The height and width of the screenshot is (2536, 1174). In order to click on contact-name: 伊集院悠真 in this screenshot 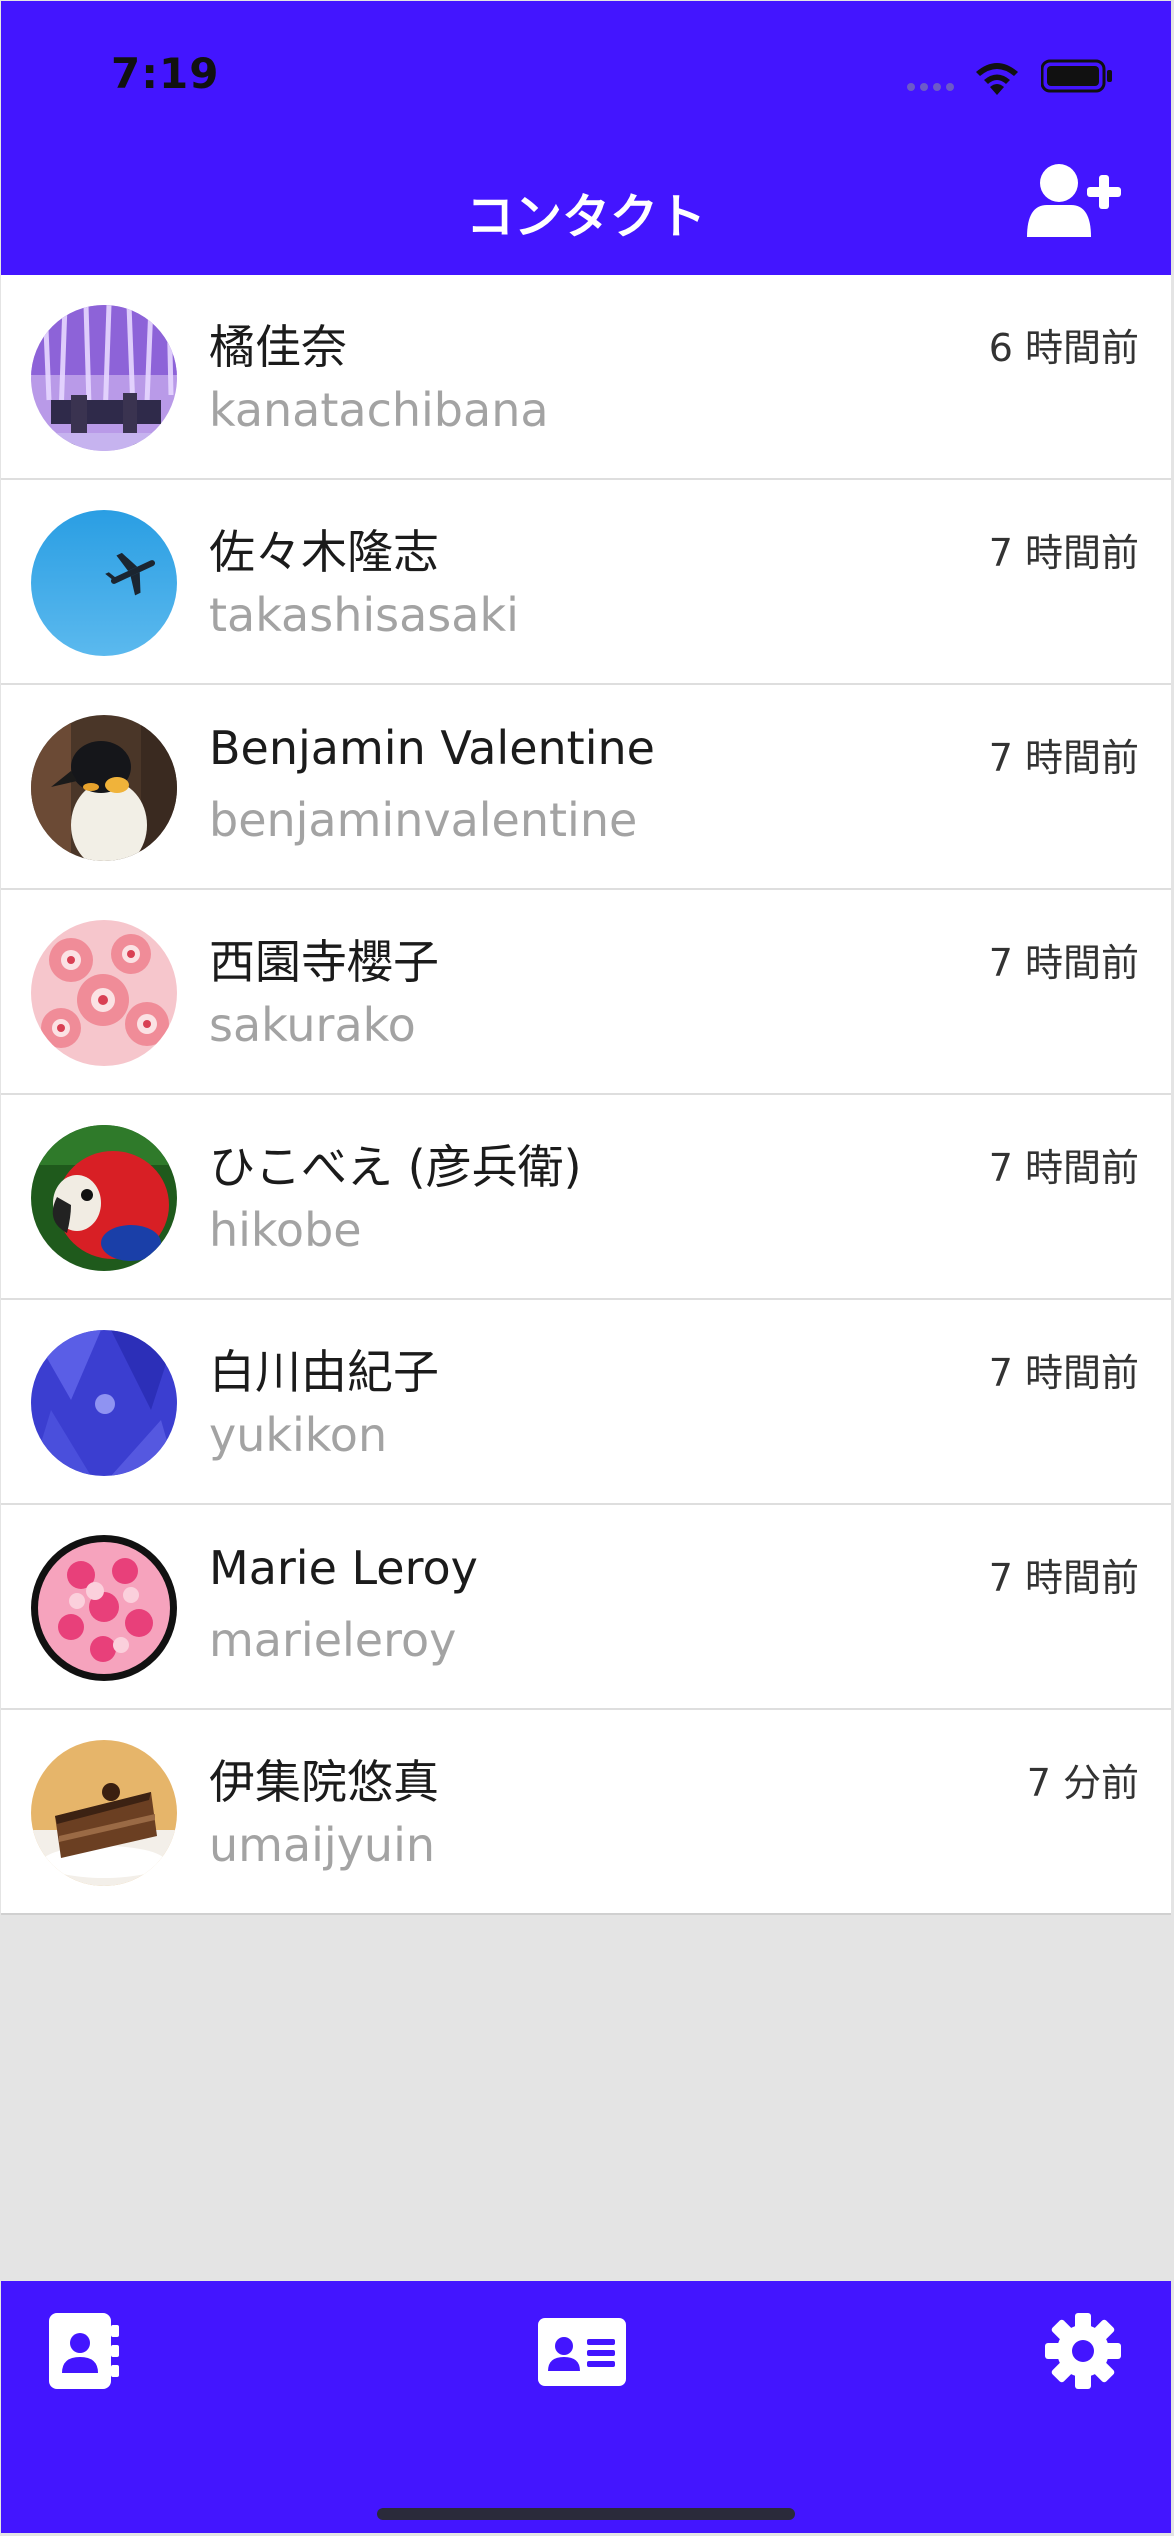, I will do `click(324, 1782)`.